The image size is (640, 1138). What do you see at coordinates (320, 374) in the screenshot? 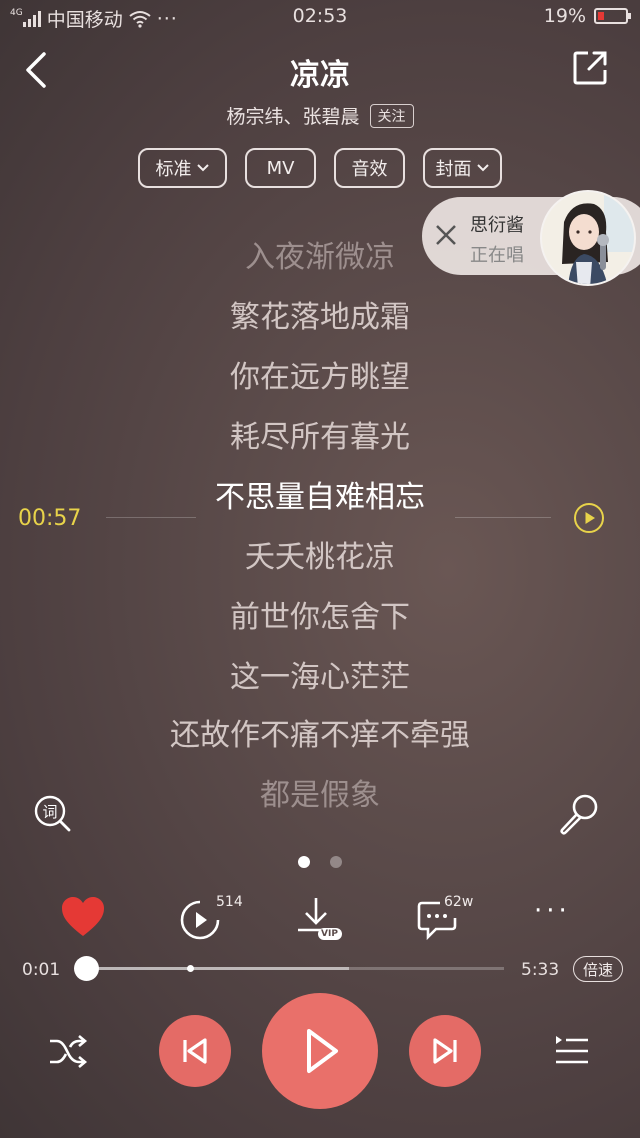
I see `lyric-line: 你在远方眺望` at bounding box center [320, 374].